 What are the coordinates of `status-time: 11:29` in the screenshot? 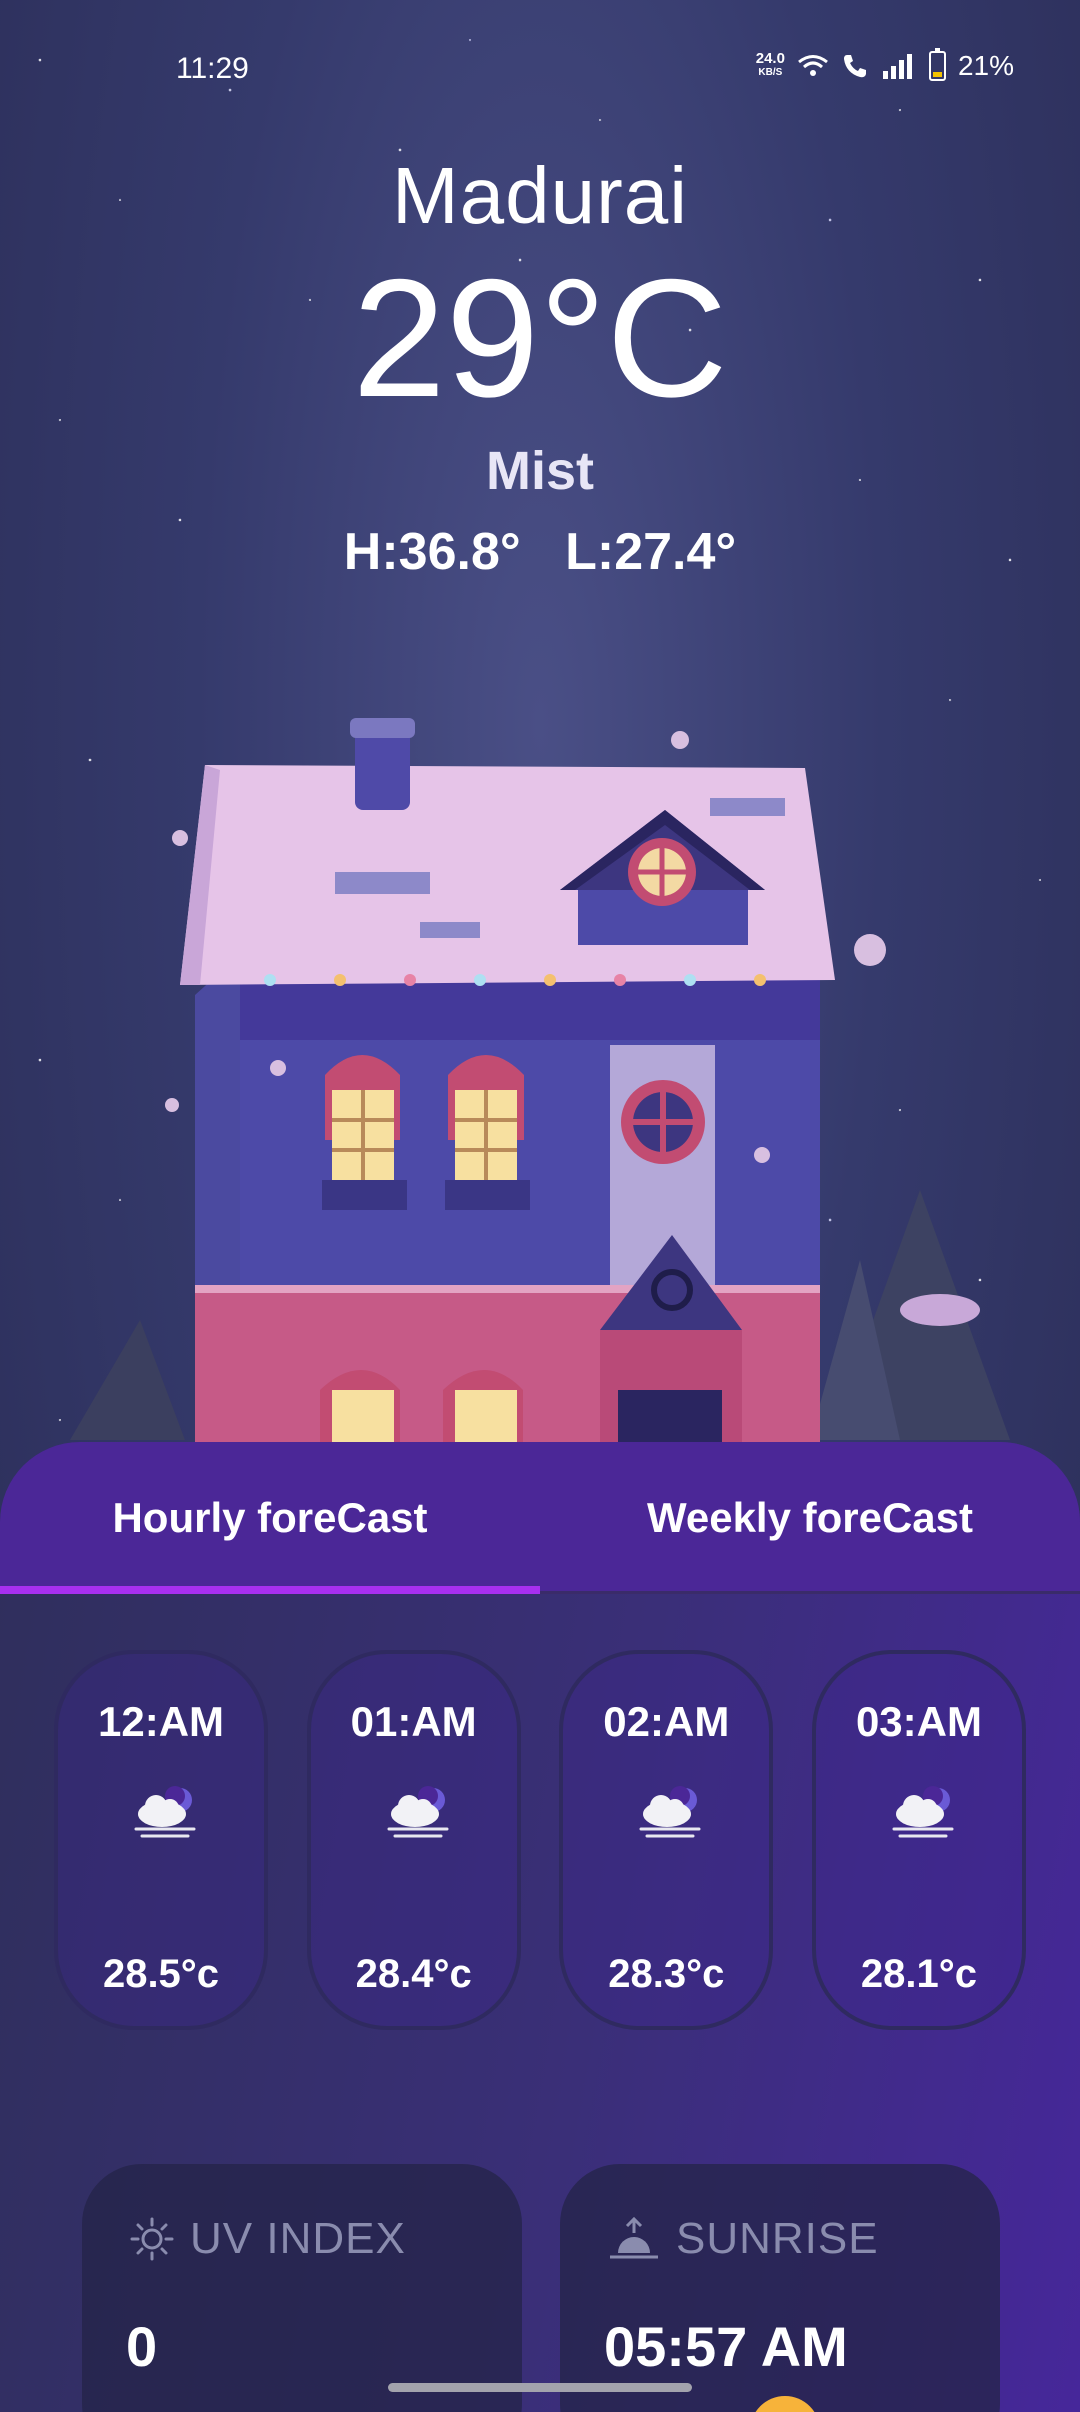 It's located at (212, 68).